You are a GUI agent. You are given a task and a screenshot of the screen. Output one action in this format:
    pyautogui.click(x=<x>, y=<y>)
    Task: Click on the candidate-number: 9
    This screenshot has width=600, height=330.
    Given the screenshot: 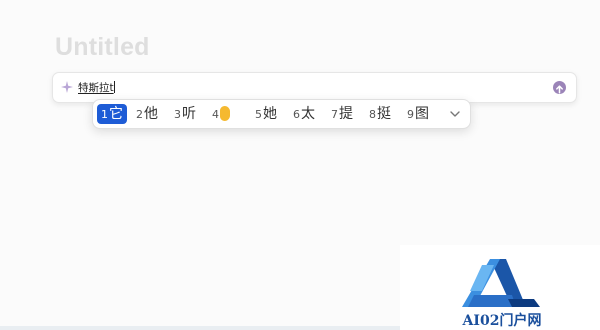 What is the action you would take?
    pyautogui.click(x=410, y=114)
    